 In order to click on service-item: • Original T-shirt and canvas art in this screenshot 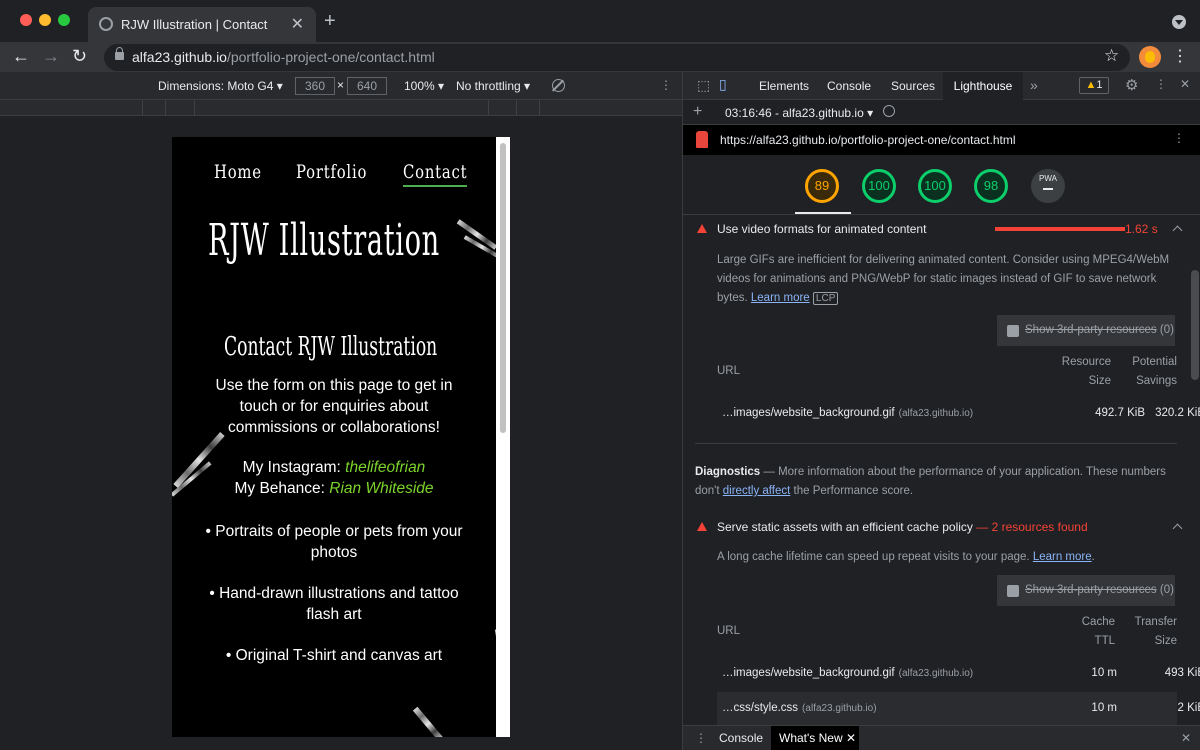, I will do `click(334, 655)`.